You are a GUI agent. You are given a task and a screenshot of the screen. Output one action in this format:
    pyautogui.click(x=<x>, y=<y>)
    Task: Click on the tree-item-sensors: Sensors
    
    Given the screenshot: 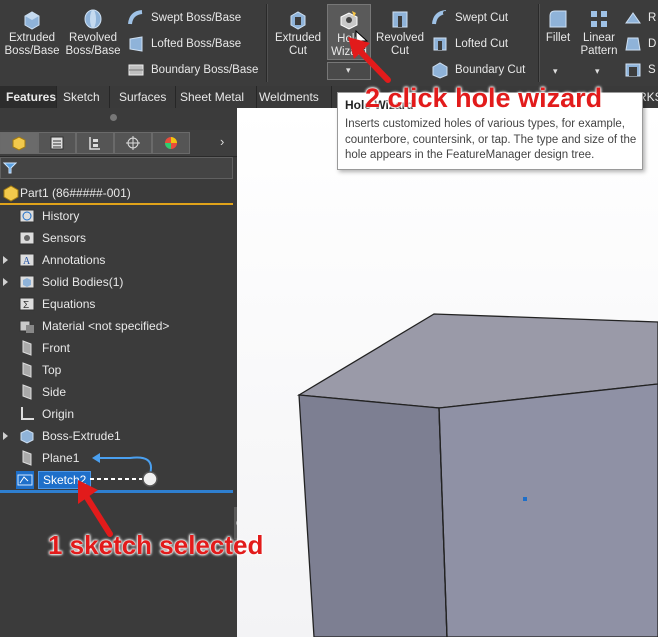 What is the action you would take?
    pyautogui.click(x=118, y=238)
    